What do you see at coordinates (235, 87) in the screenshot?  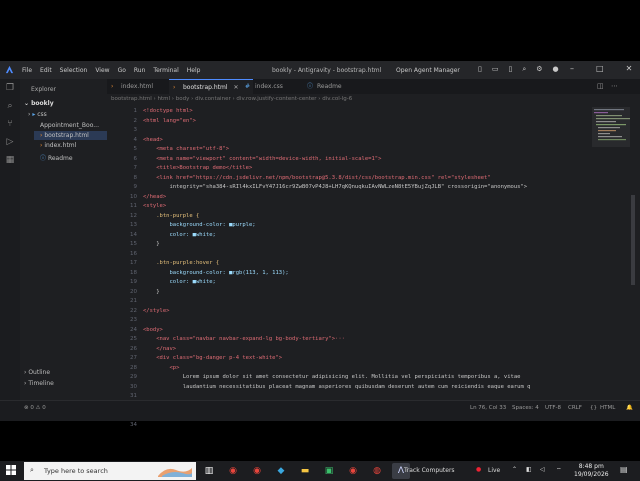 I see `tab-close-icon: ✕` at bounding box center [235, 87].